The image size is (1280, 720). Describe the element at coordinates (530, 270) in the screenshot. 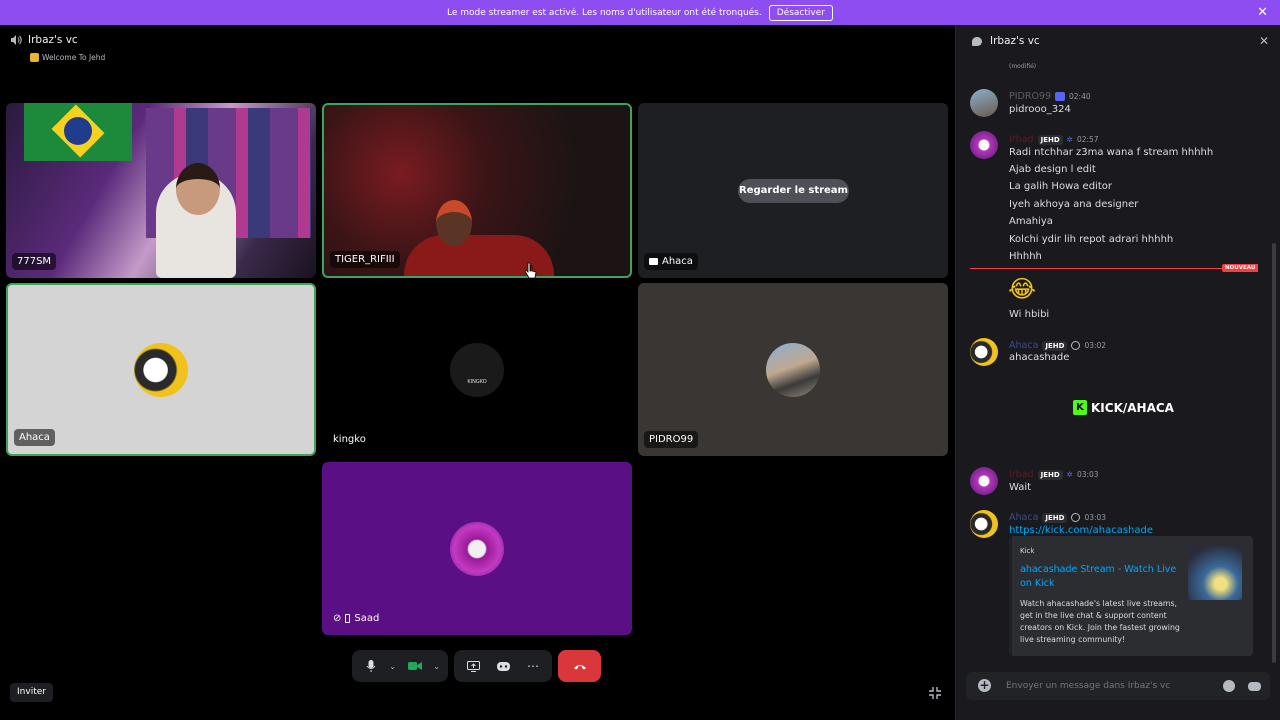

I see `mouse-cursor-icon` at that location.